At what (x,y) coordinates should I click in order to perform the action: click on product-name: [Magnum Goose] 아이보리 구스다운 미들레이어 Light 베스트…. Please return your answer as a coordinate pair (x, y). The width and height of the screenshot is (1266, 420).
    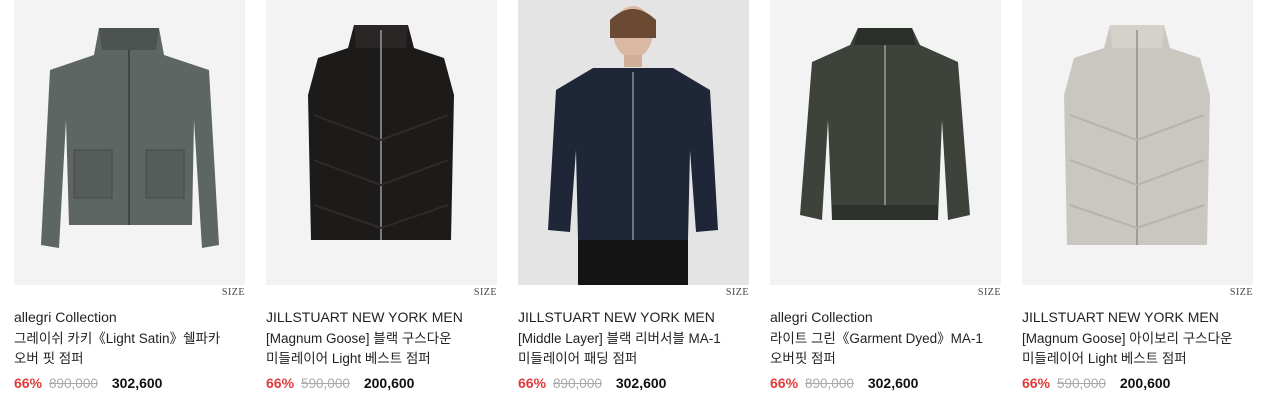
    Looking at the image, I should click on (1137, 349).